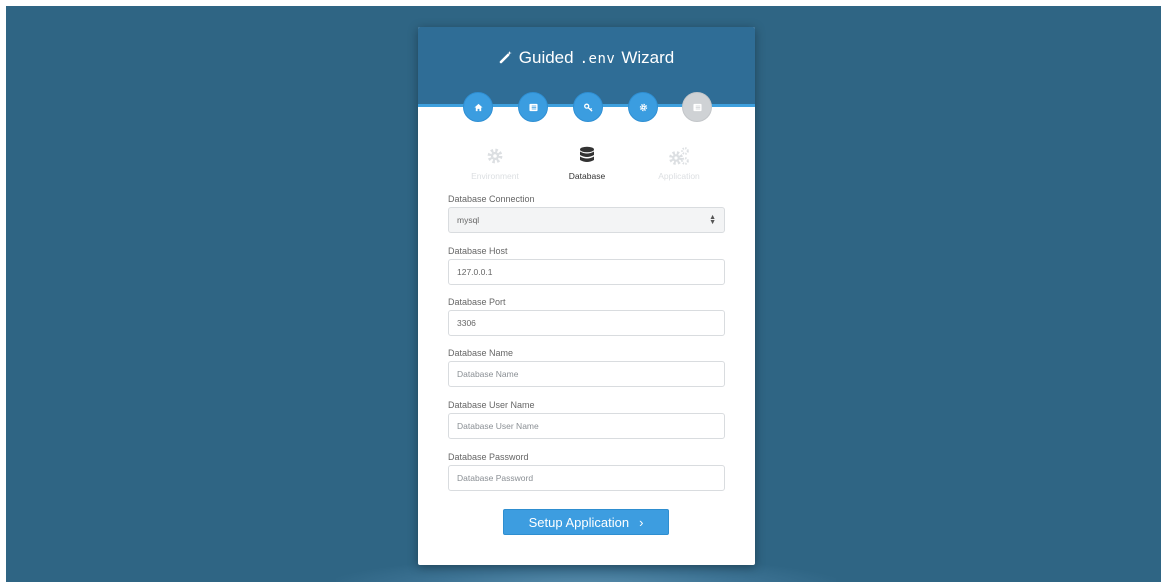  I want to click on step-list-pending, so click(697, 107).